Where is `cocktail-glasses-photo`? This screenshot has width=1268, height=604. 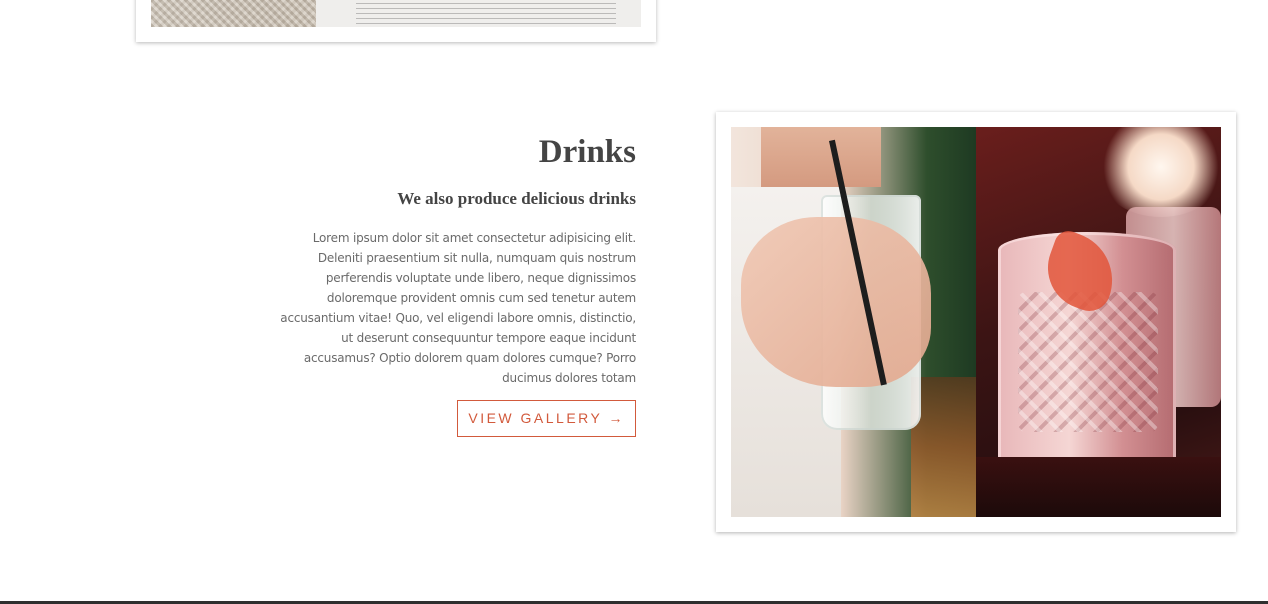 cocktail-glasses-photo is located at coordinates (1098, 322).